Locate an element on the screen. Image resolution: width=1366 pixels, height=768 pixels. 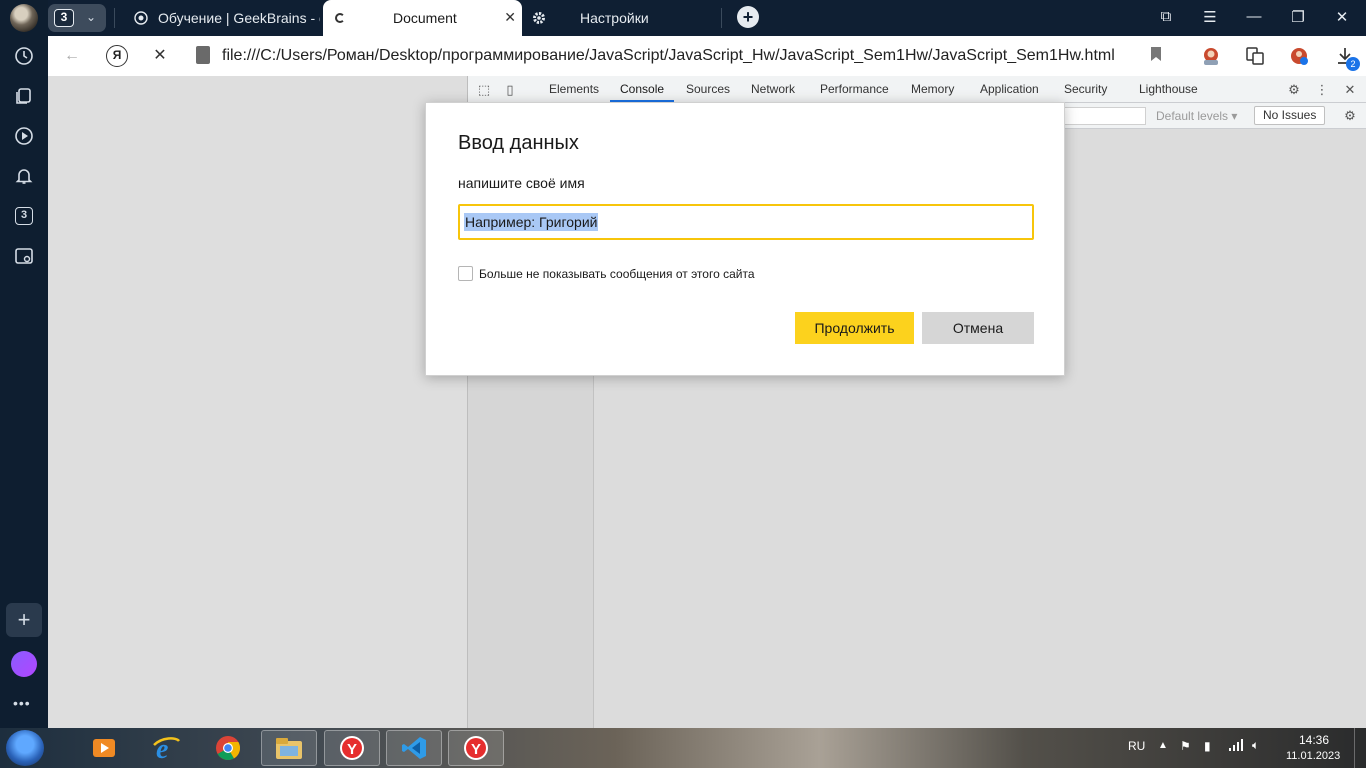
clock-date: 11.01.2023 is located at coordinates (1313, 756).